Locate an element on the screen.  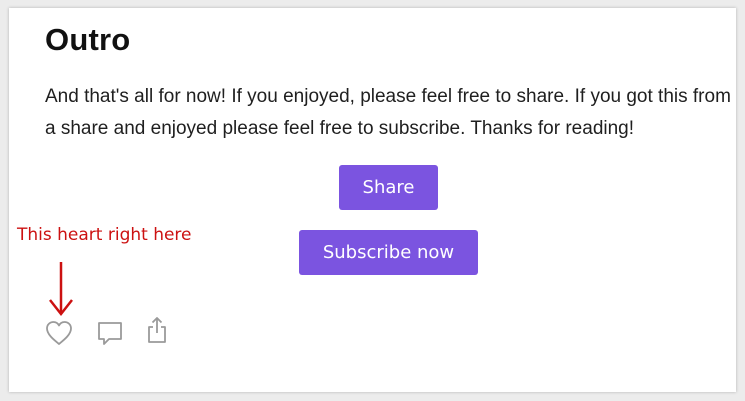
share-button: Share is located at coordinates (388, 187).